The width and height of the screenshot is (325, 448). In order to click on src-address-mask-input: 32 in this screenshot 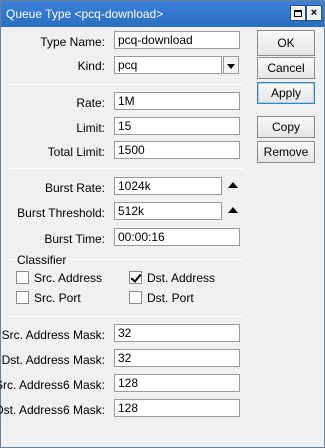, I will do `click(177, 333)`.